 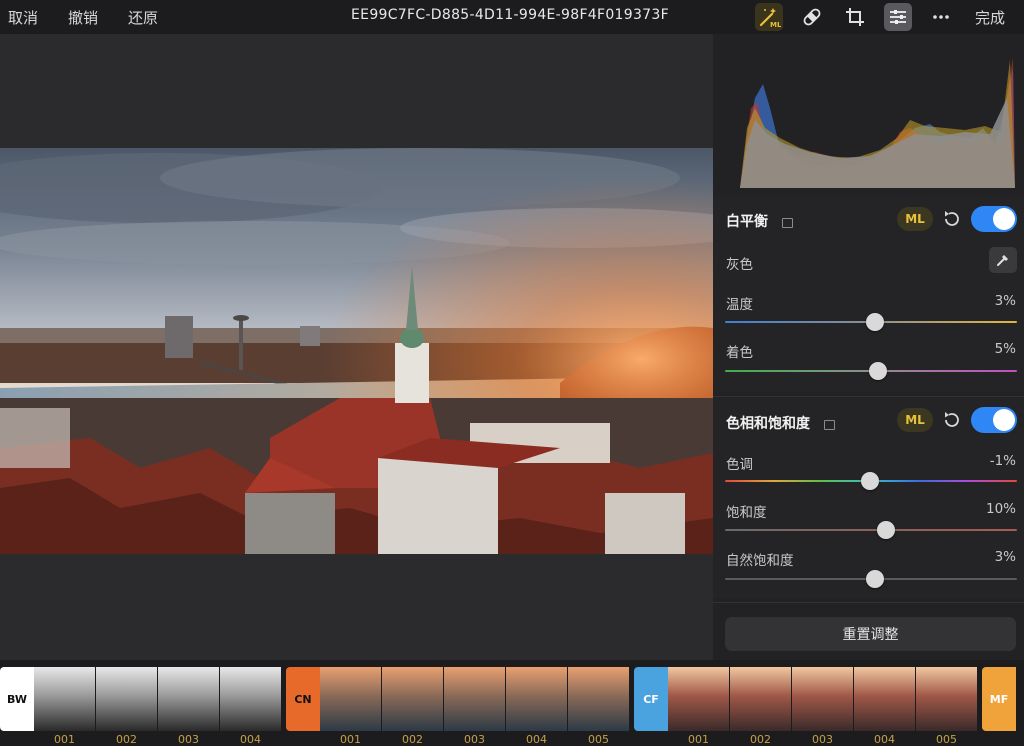 I want to click on vibrance-label: 自然饱和度, so click(x=760, y=561).